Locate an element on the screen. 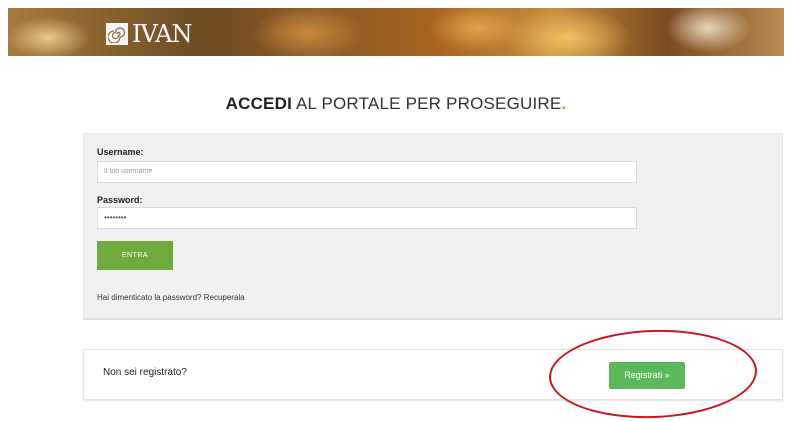  username-label: Username: is located at coordinates (120, 152).